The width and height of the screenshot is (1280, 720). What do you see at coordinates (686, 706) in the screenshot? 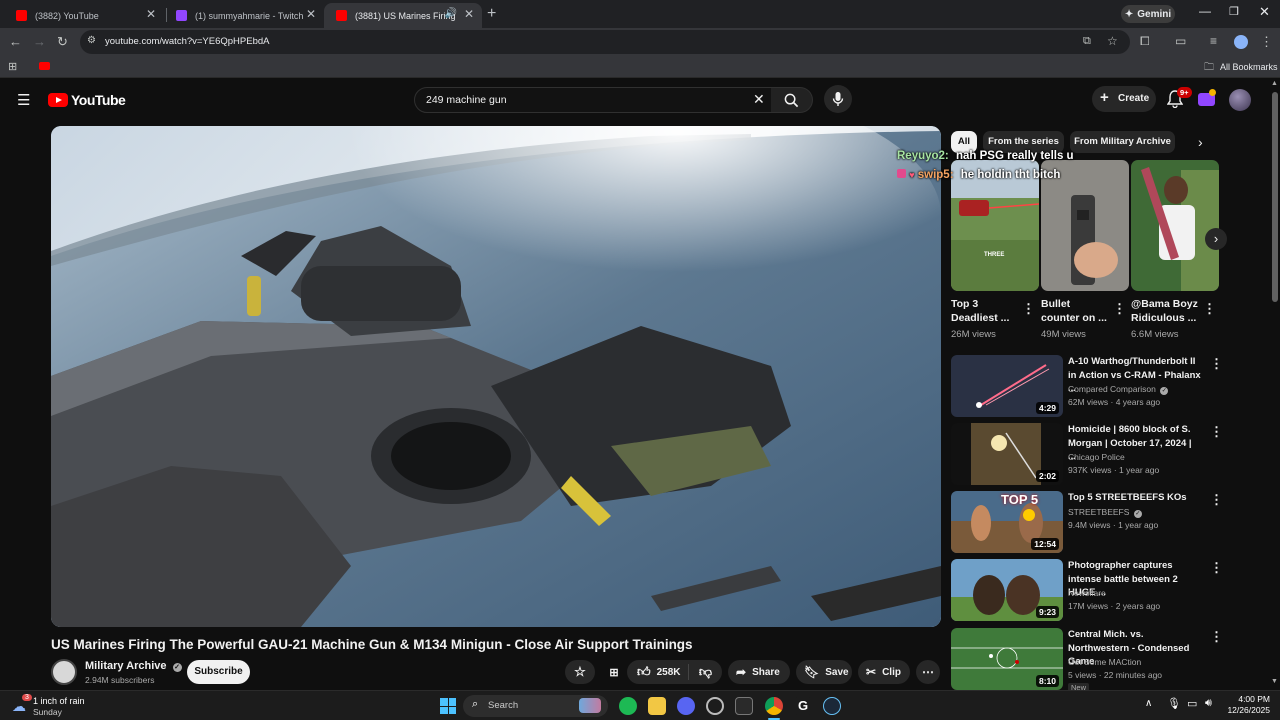
I see `discord-icon` at bounding box center [686, 706].